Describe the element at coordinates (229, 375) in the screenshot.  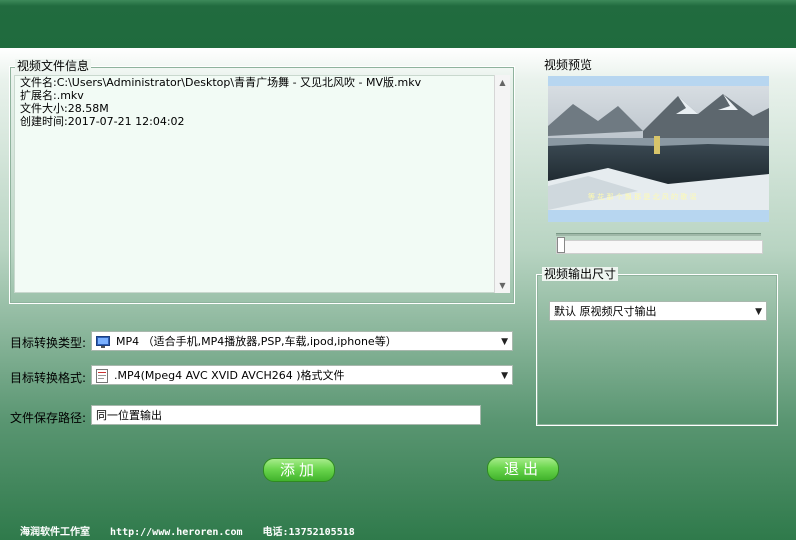
I see `target-format-value: .MP4(Mpeg4 AVC XVID AVCH264 )格式文件` at that location.